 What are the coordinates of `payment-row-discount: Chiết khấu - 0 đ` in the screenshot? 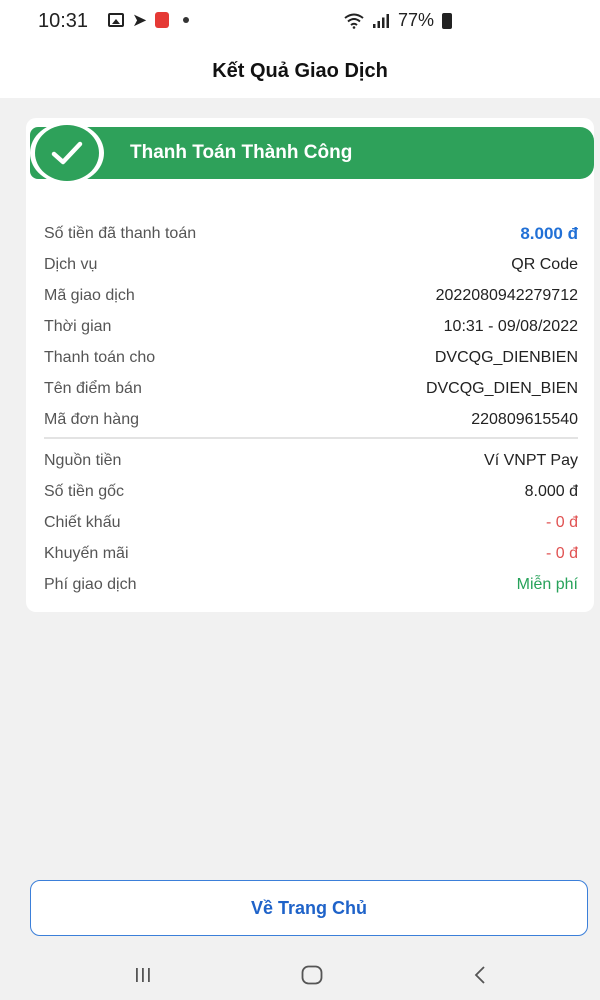 It's located at (311, 522).